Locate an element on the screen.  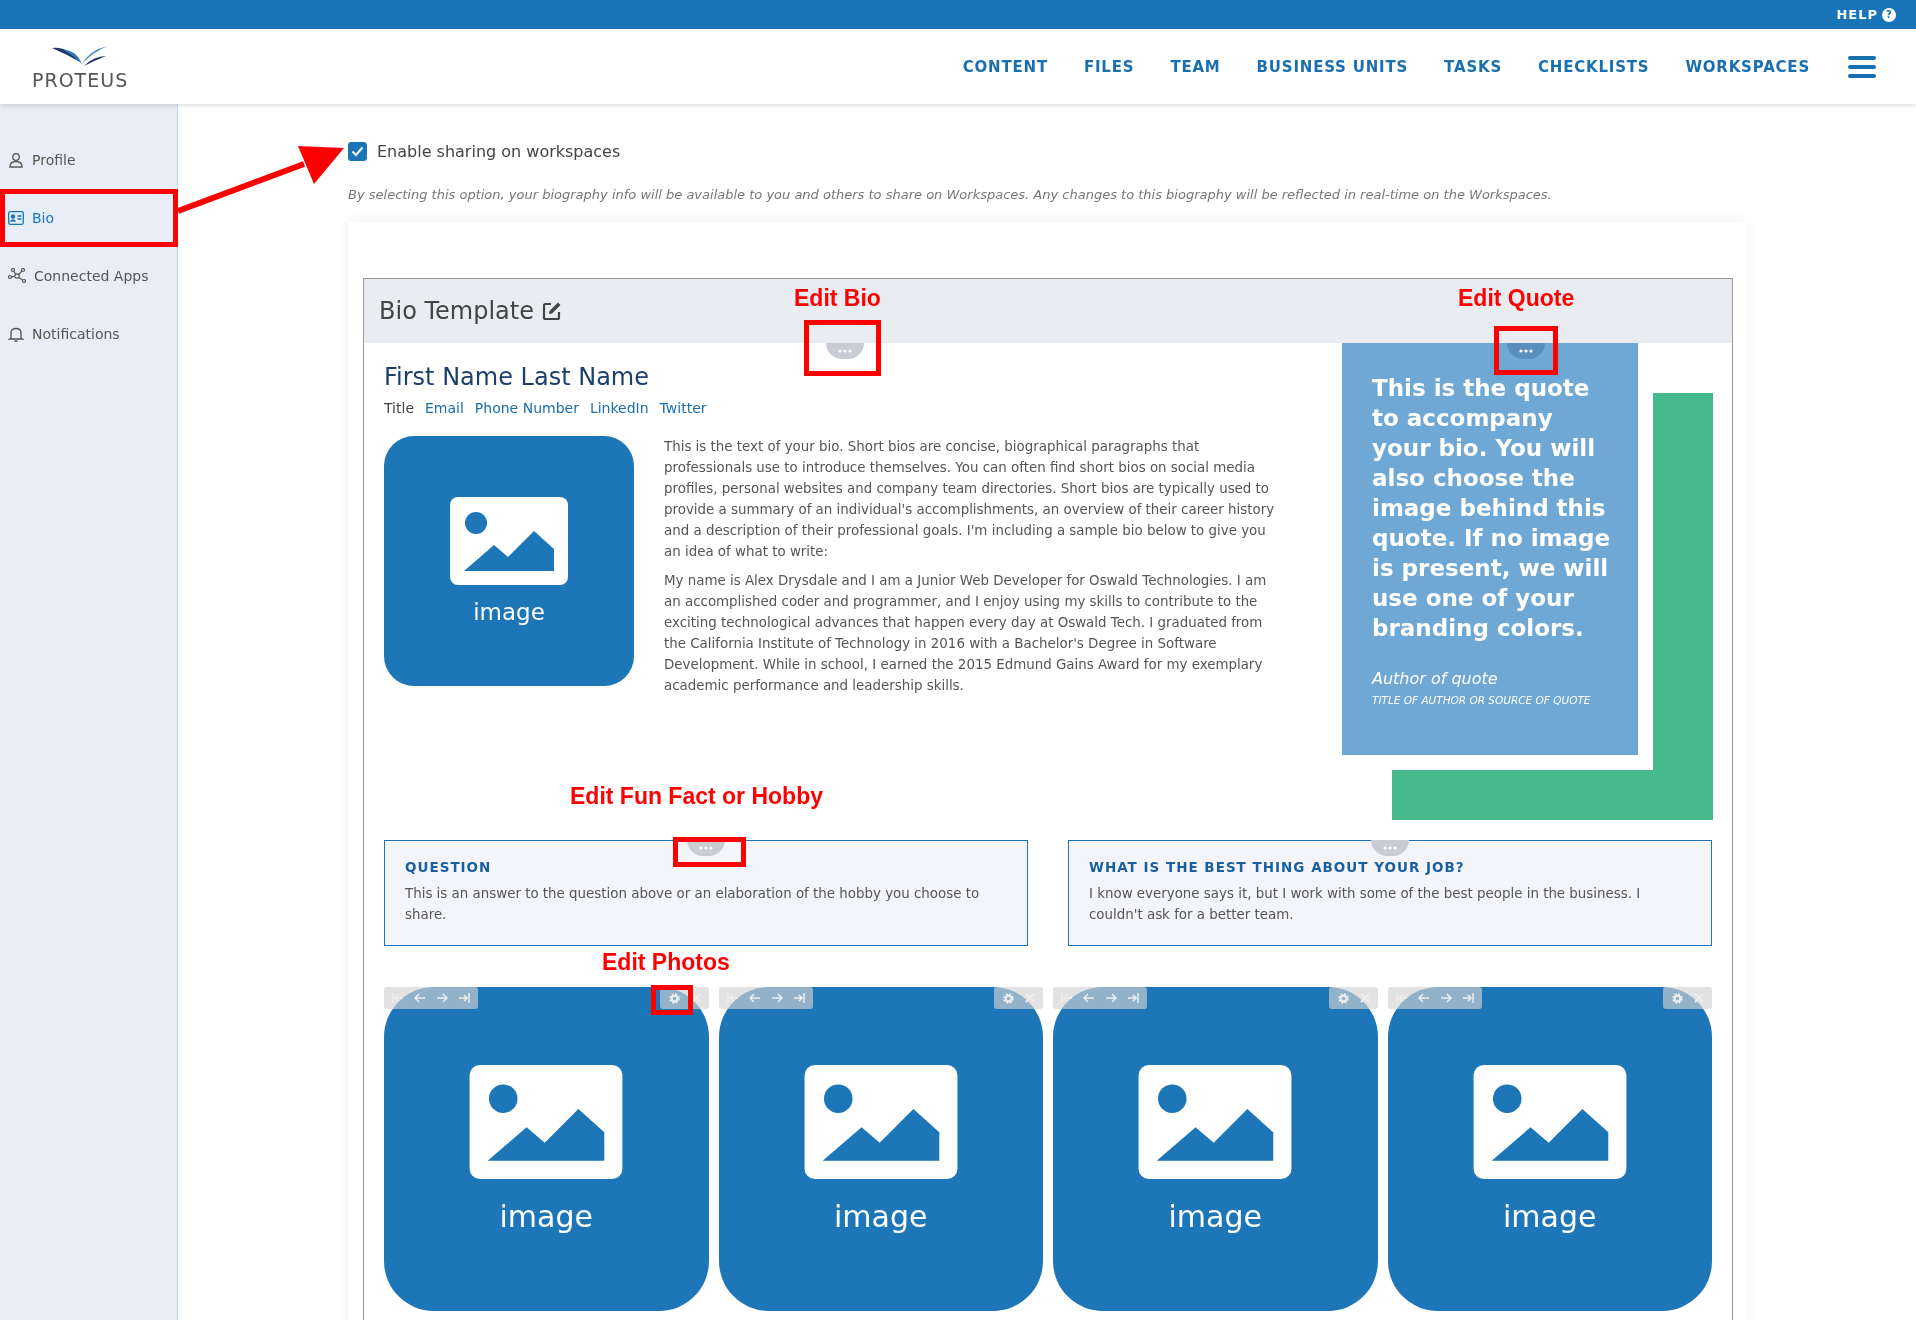
contact-link: LinkedIn is located at coordinates (619, 408).